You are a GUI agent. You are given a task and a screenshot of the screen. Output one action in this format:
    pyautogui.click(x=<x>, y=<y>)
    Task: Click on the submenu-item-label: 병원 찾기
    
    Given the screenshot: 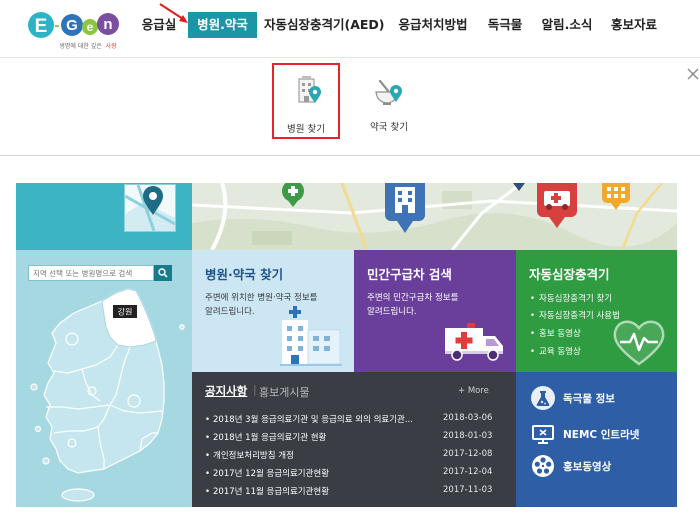 What is the action you would take?
    pyautogui.click(x=306, y=129)
    